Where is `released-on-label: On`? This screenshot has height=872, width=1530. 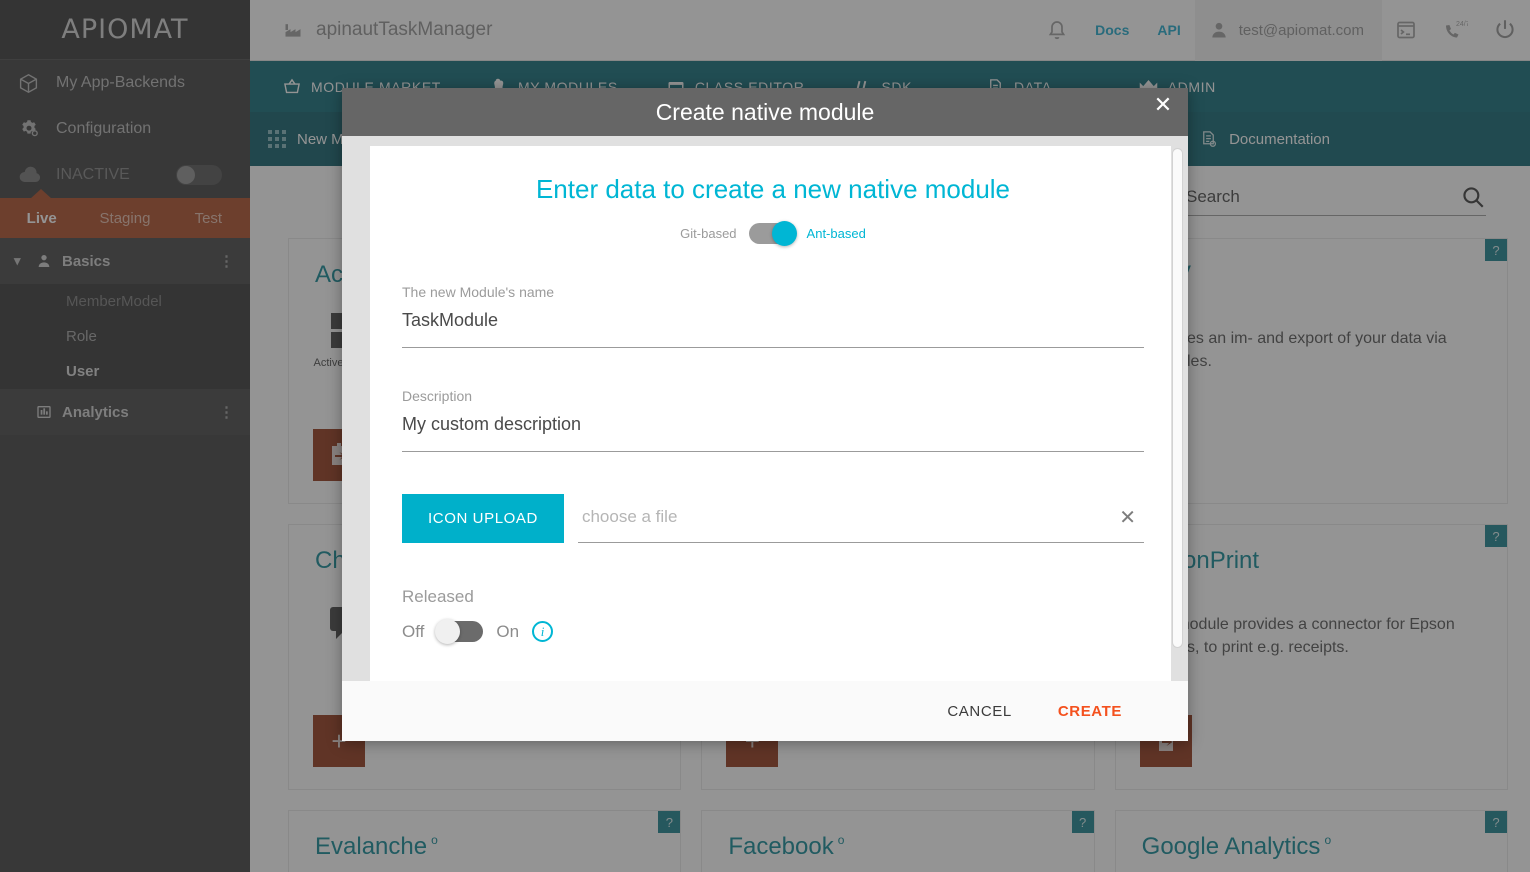
released-on-label: On is located at coordinates (508, 631).